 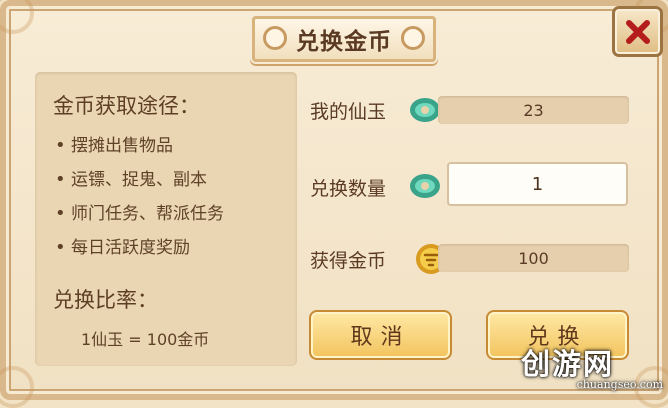 I want to click on close-button, so click(x=637, y=31).